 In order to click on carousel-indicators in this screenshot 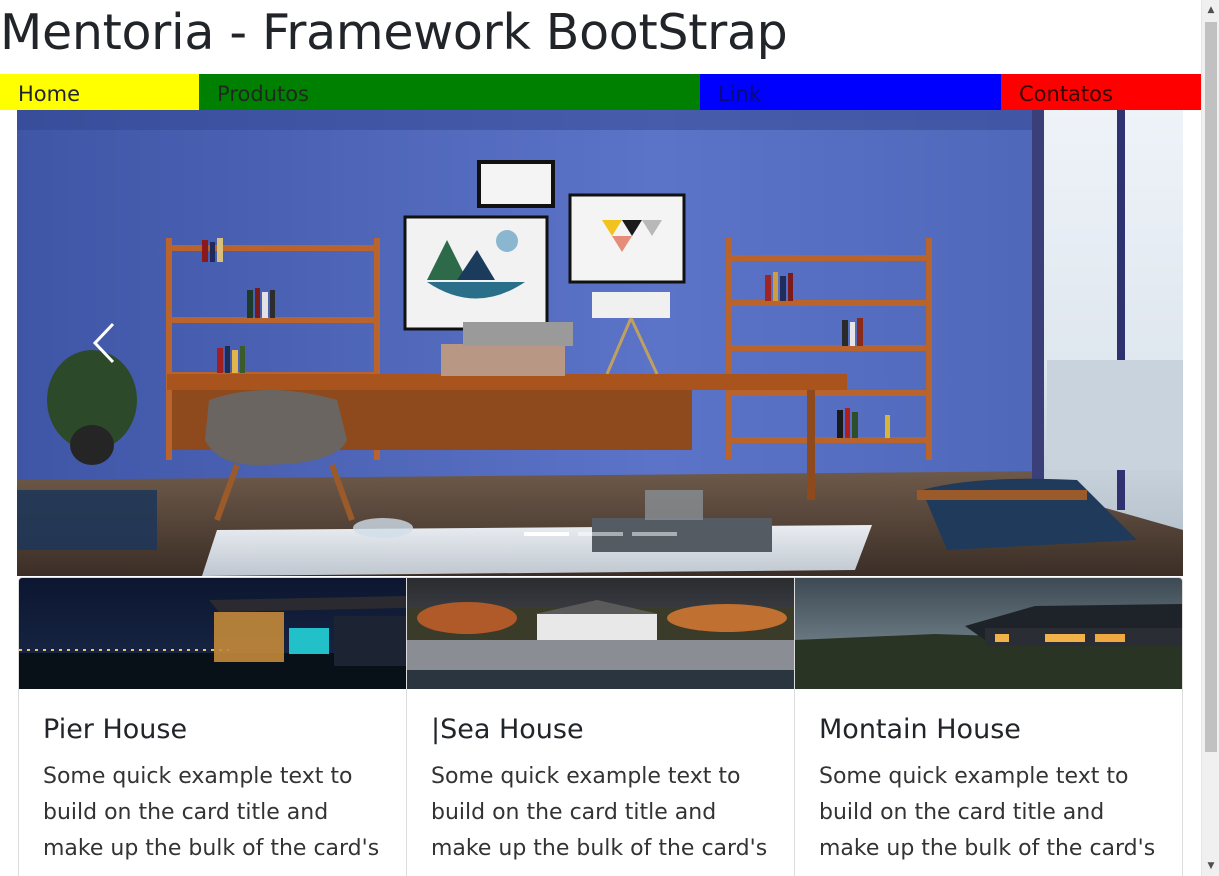, I will do `click(600, 534)`.